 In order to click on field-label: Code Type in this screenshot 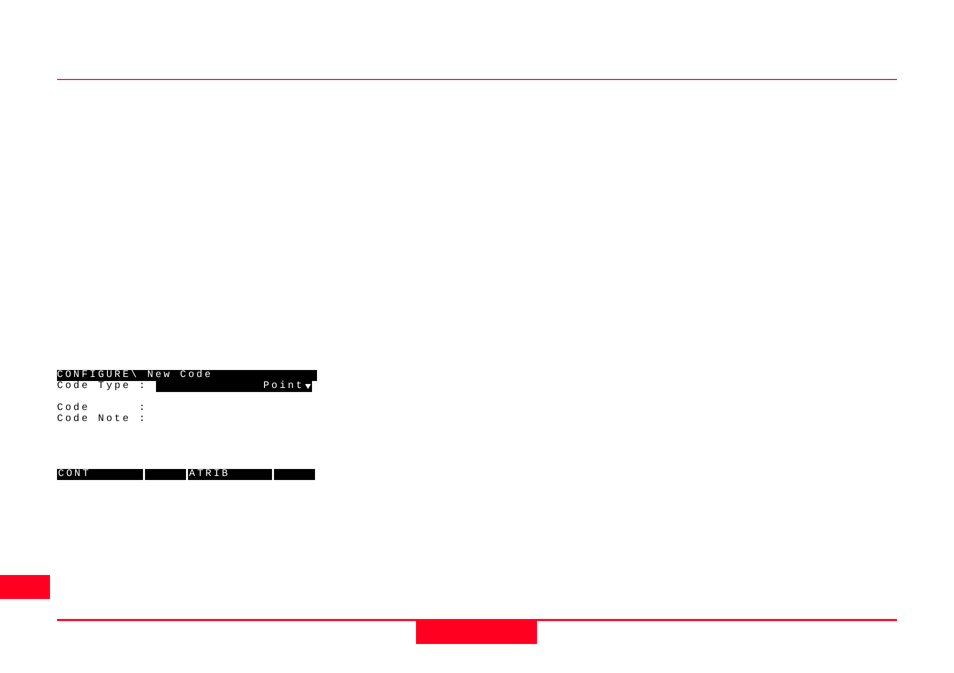, I will do `click(94, 386)`.